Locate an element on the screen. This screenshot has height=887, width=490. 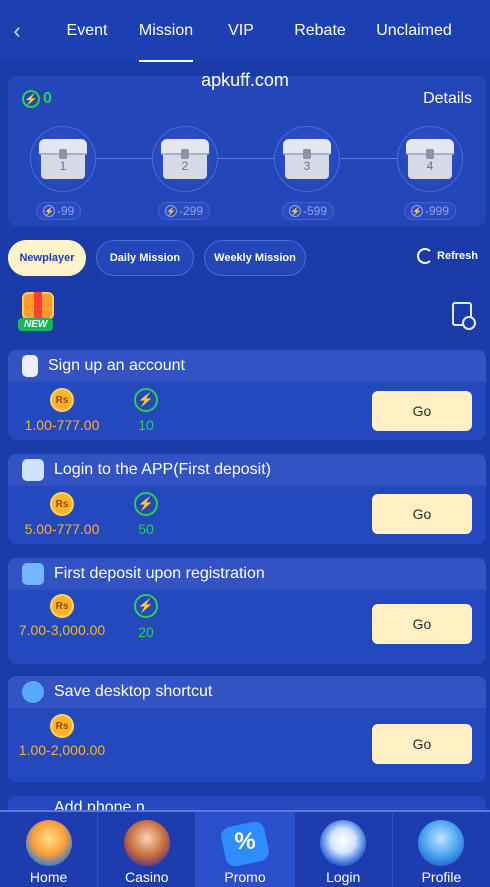
chest-3: 3 is located at coordinates (307, 159).